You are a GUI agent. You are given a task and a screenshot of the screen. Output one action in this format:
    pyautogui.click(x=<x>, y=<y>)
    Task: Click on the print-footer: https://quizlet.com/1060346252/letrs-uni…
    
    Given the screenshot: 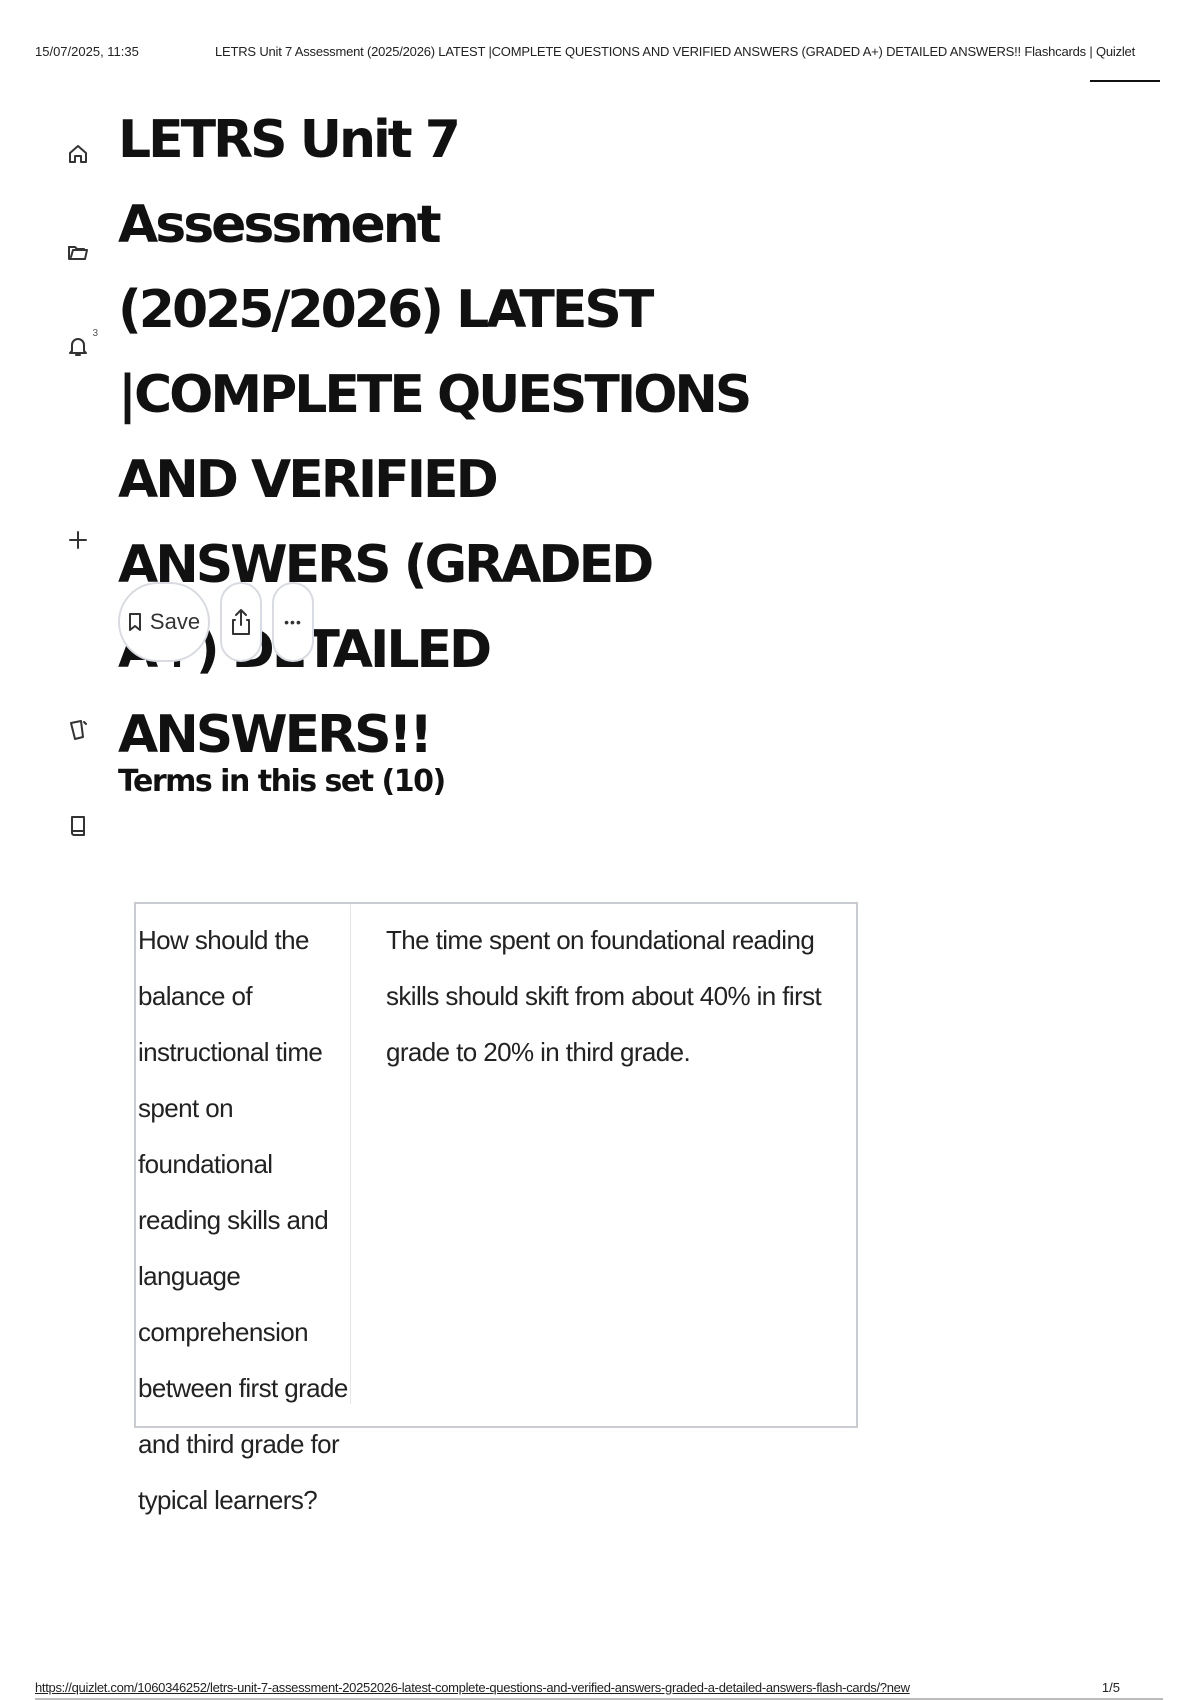 What is the action you would take?
    pyautogui.click(x=597, y=1690)
    